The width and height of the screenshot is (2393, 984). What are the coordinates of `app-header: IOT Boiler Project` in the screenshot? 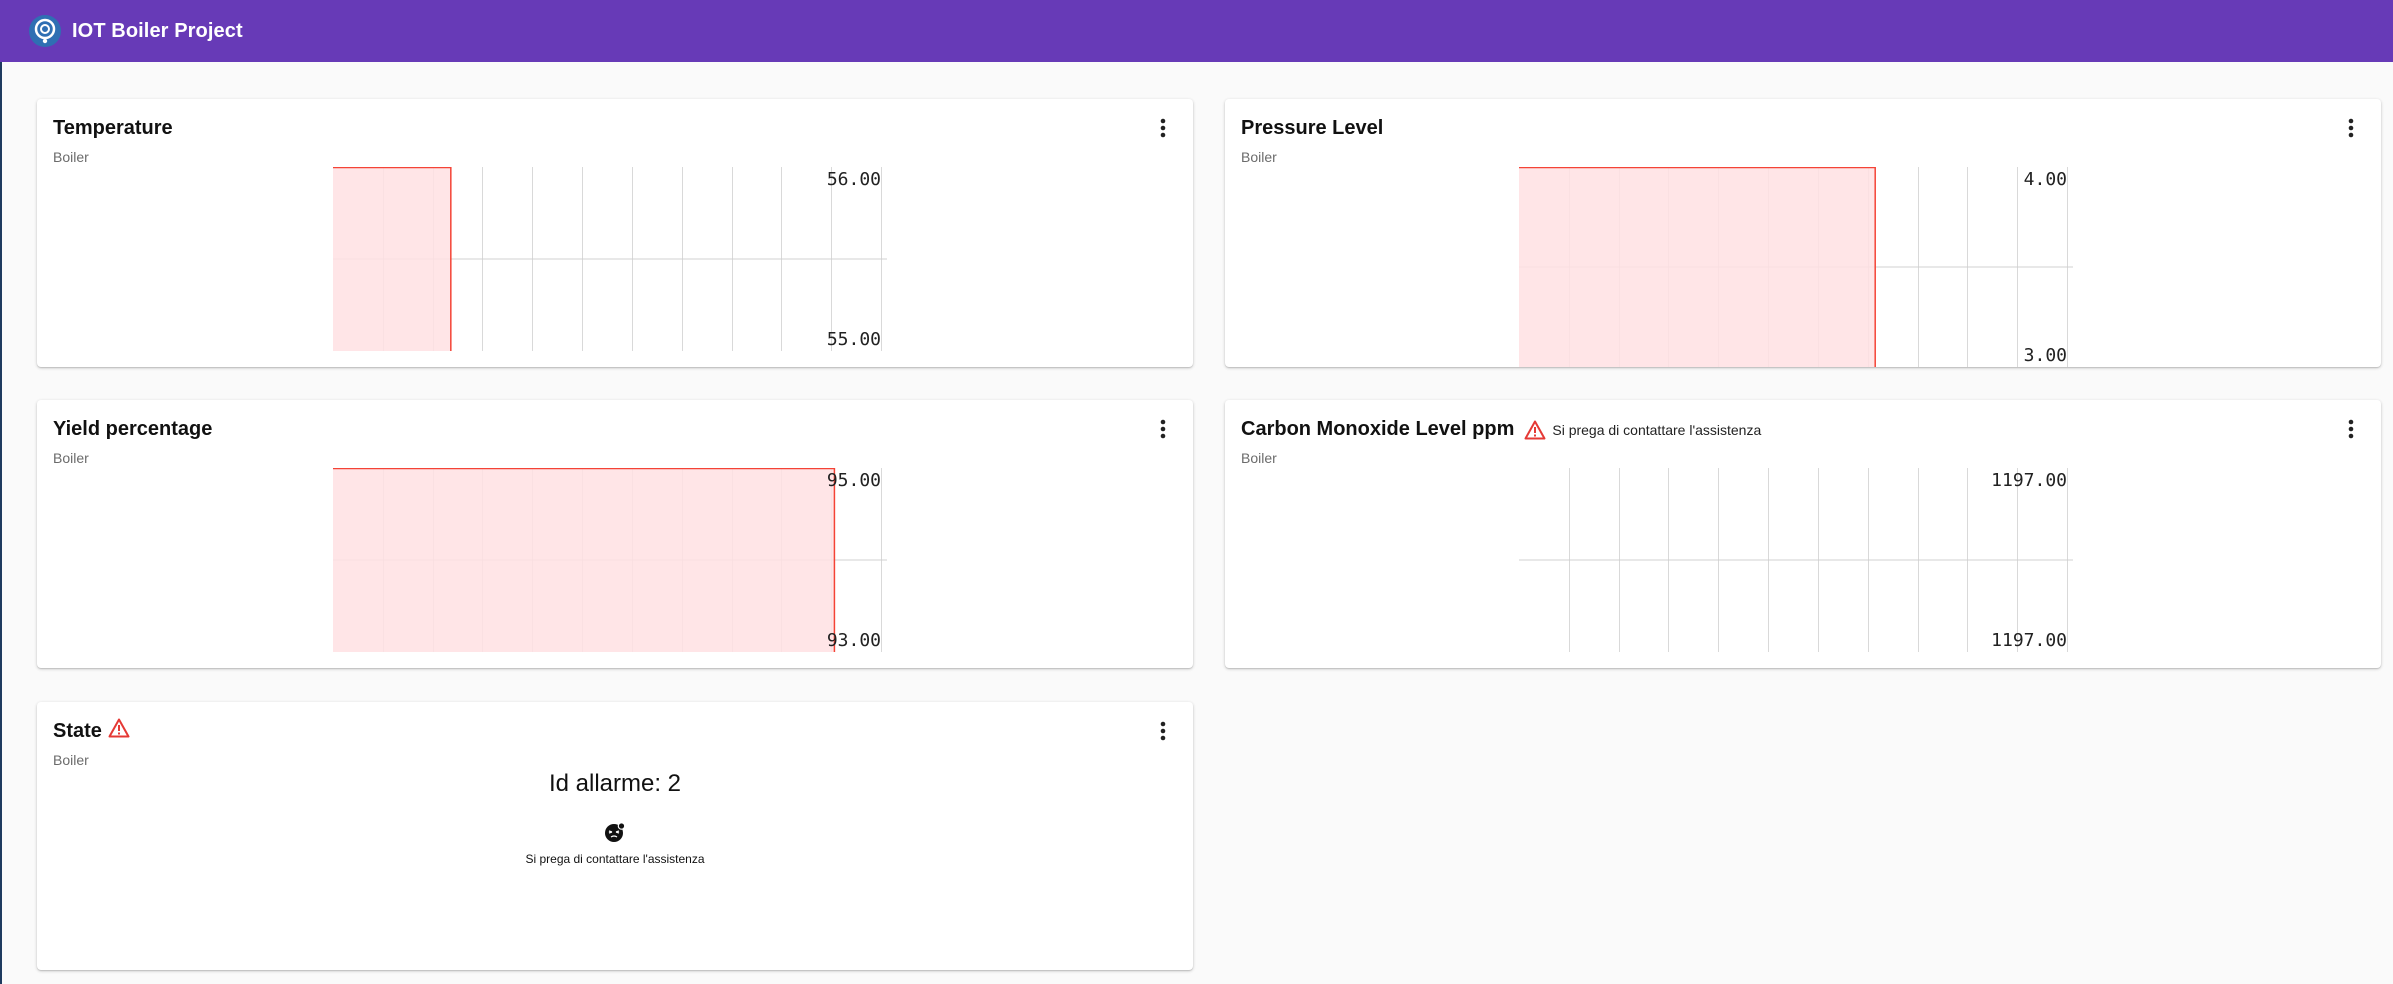 It's located at (1196, 31).